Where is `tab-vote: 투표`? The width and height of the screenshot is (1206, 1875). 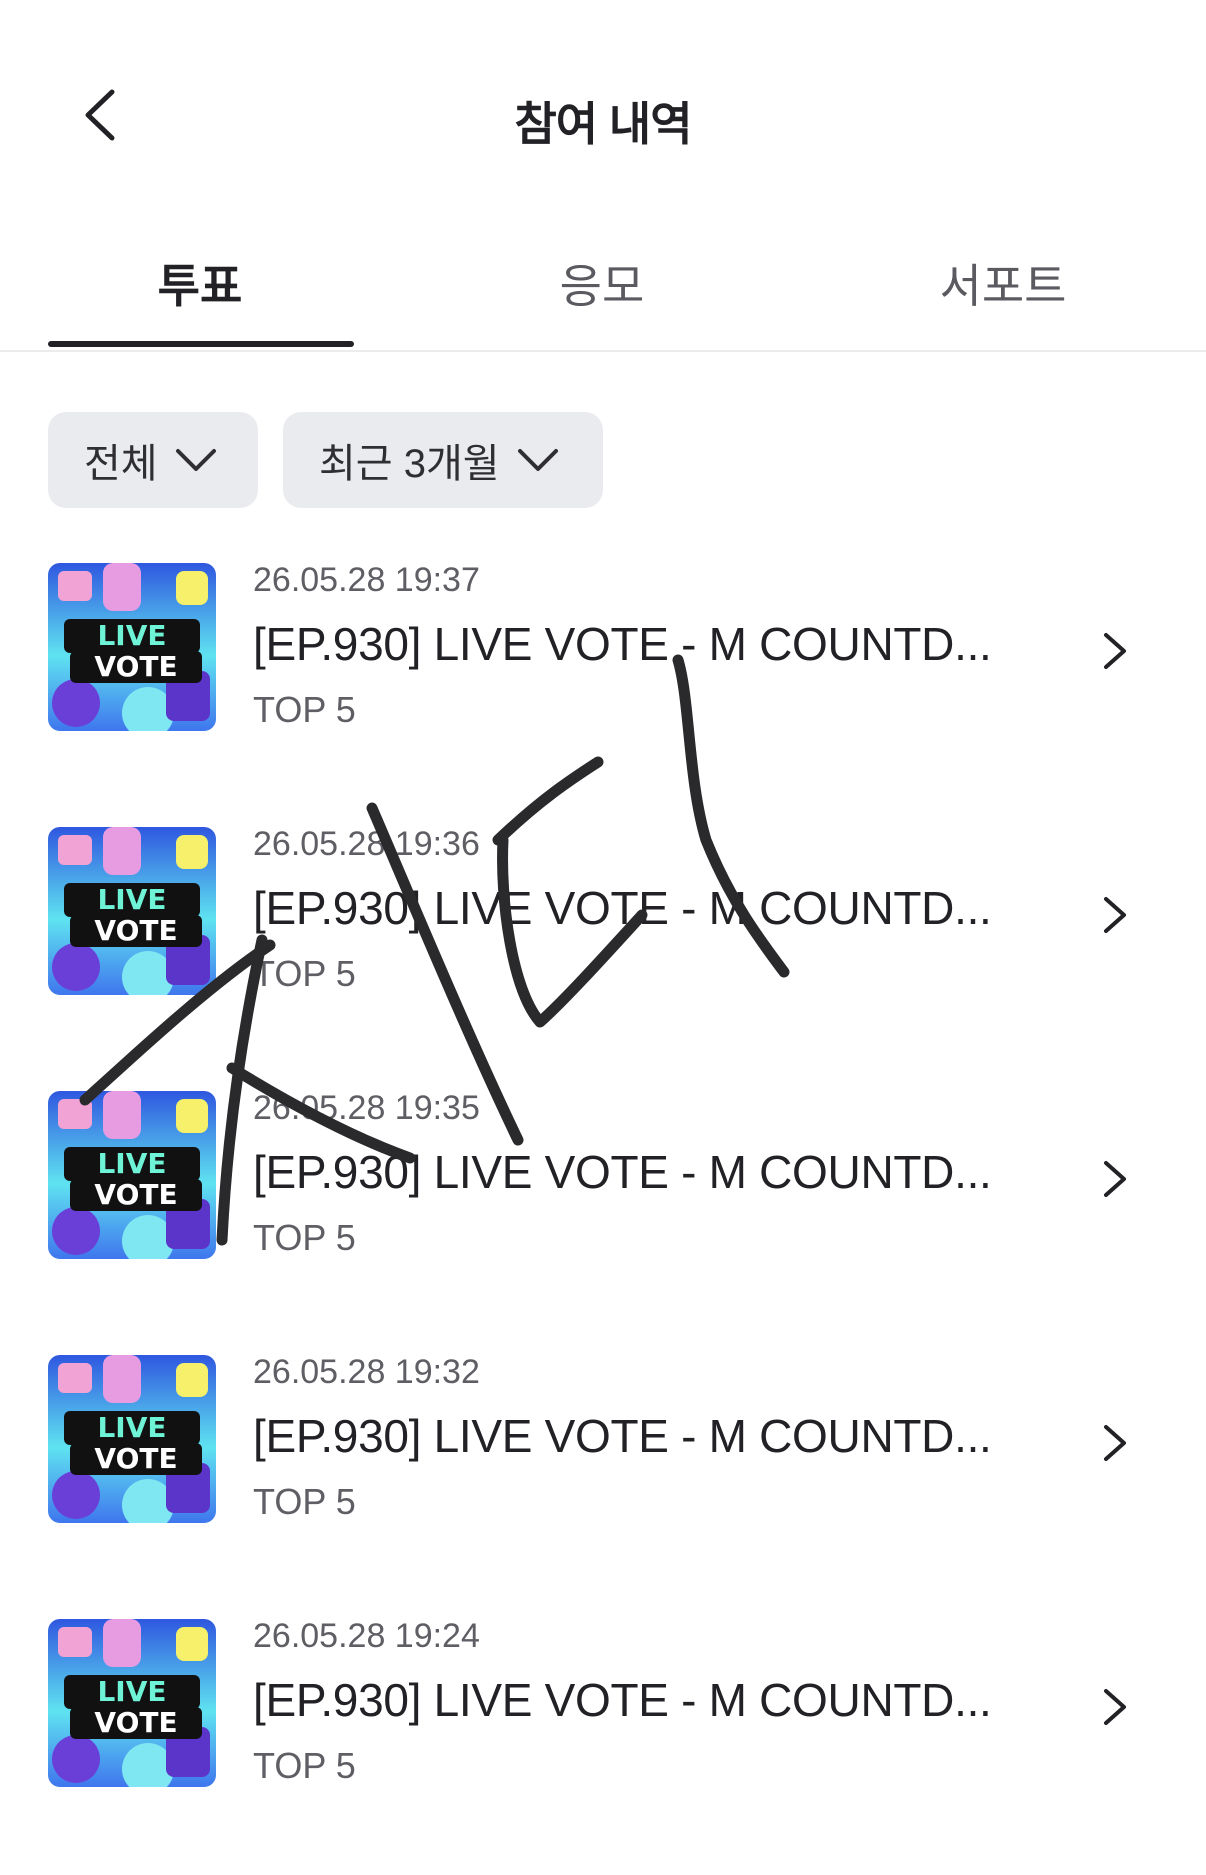
tab-vote: 투표 is located at coordinates (200, 283).